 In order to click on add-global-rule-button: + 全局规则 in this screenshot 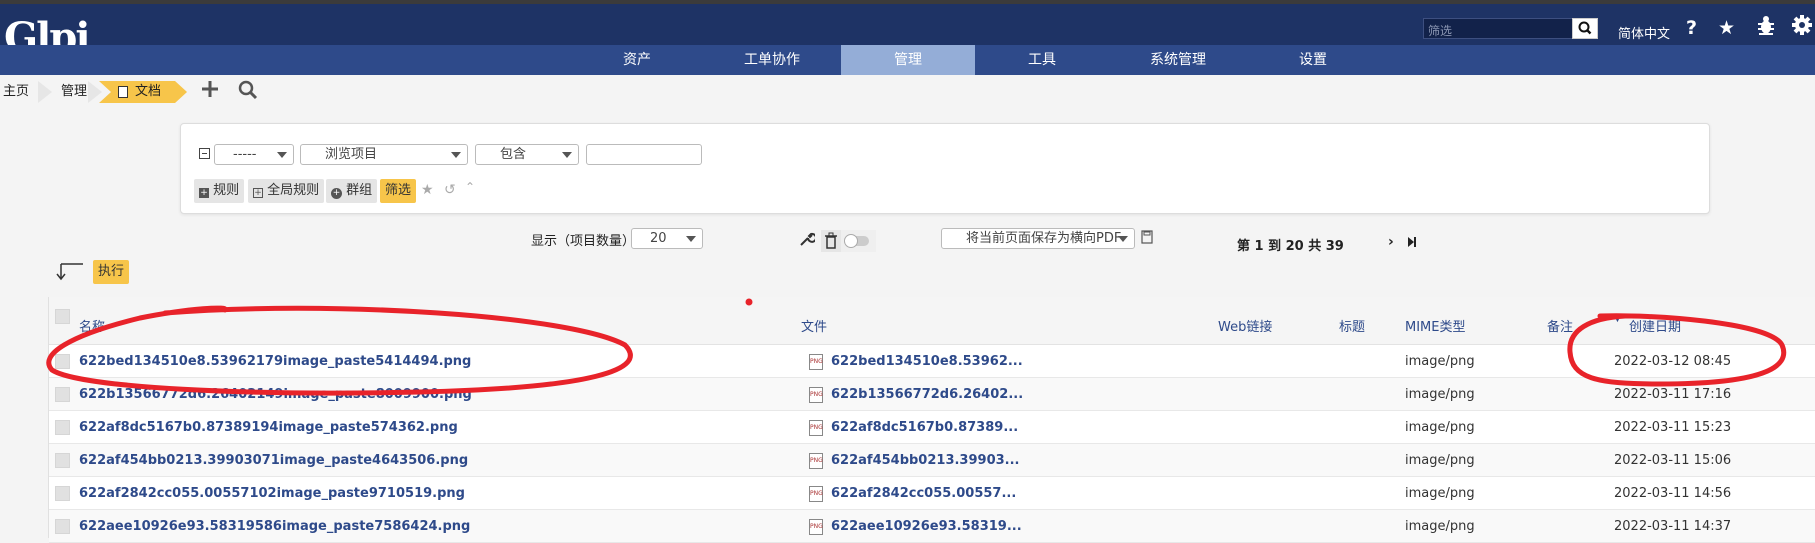, I will do `click(286, 191)`.